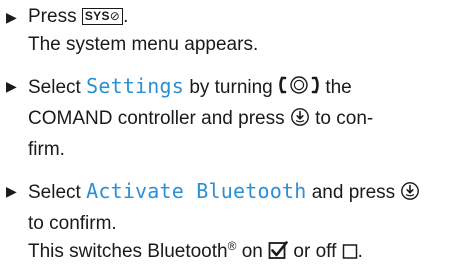 The width and height of the screenshot is (459, 269). I want to click on the-text: the, so click(338, 87).